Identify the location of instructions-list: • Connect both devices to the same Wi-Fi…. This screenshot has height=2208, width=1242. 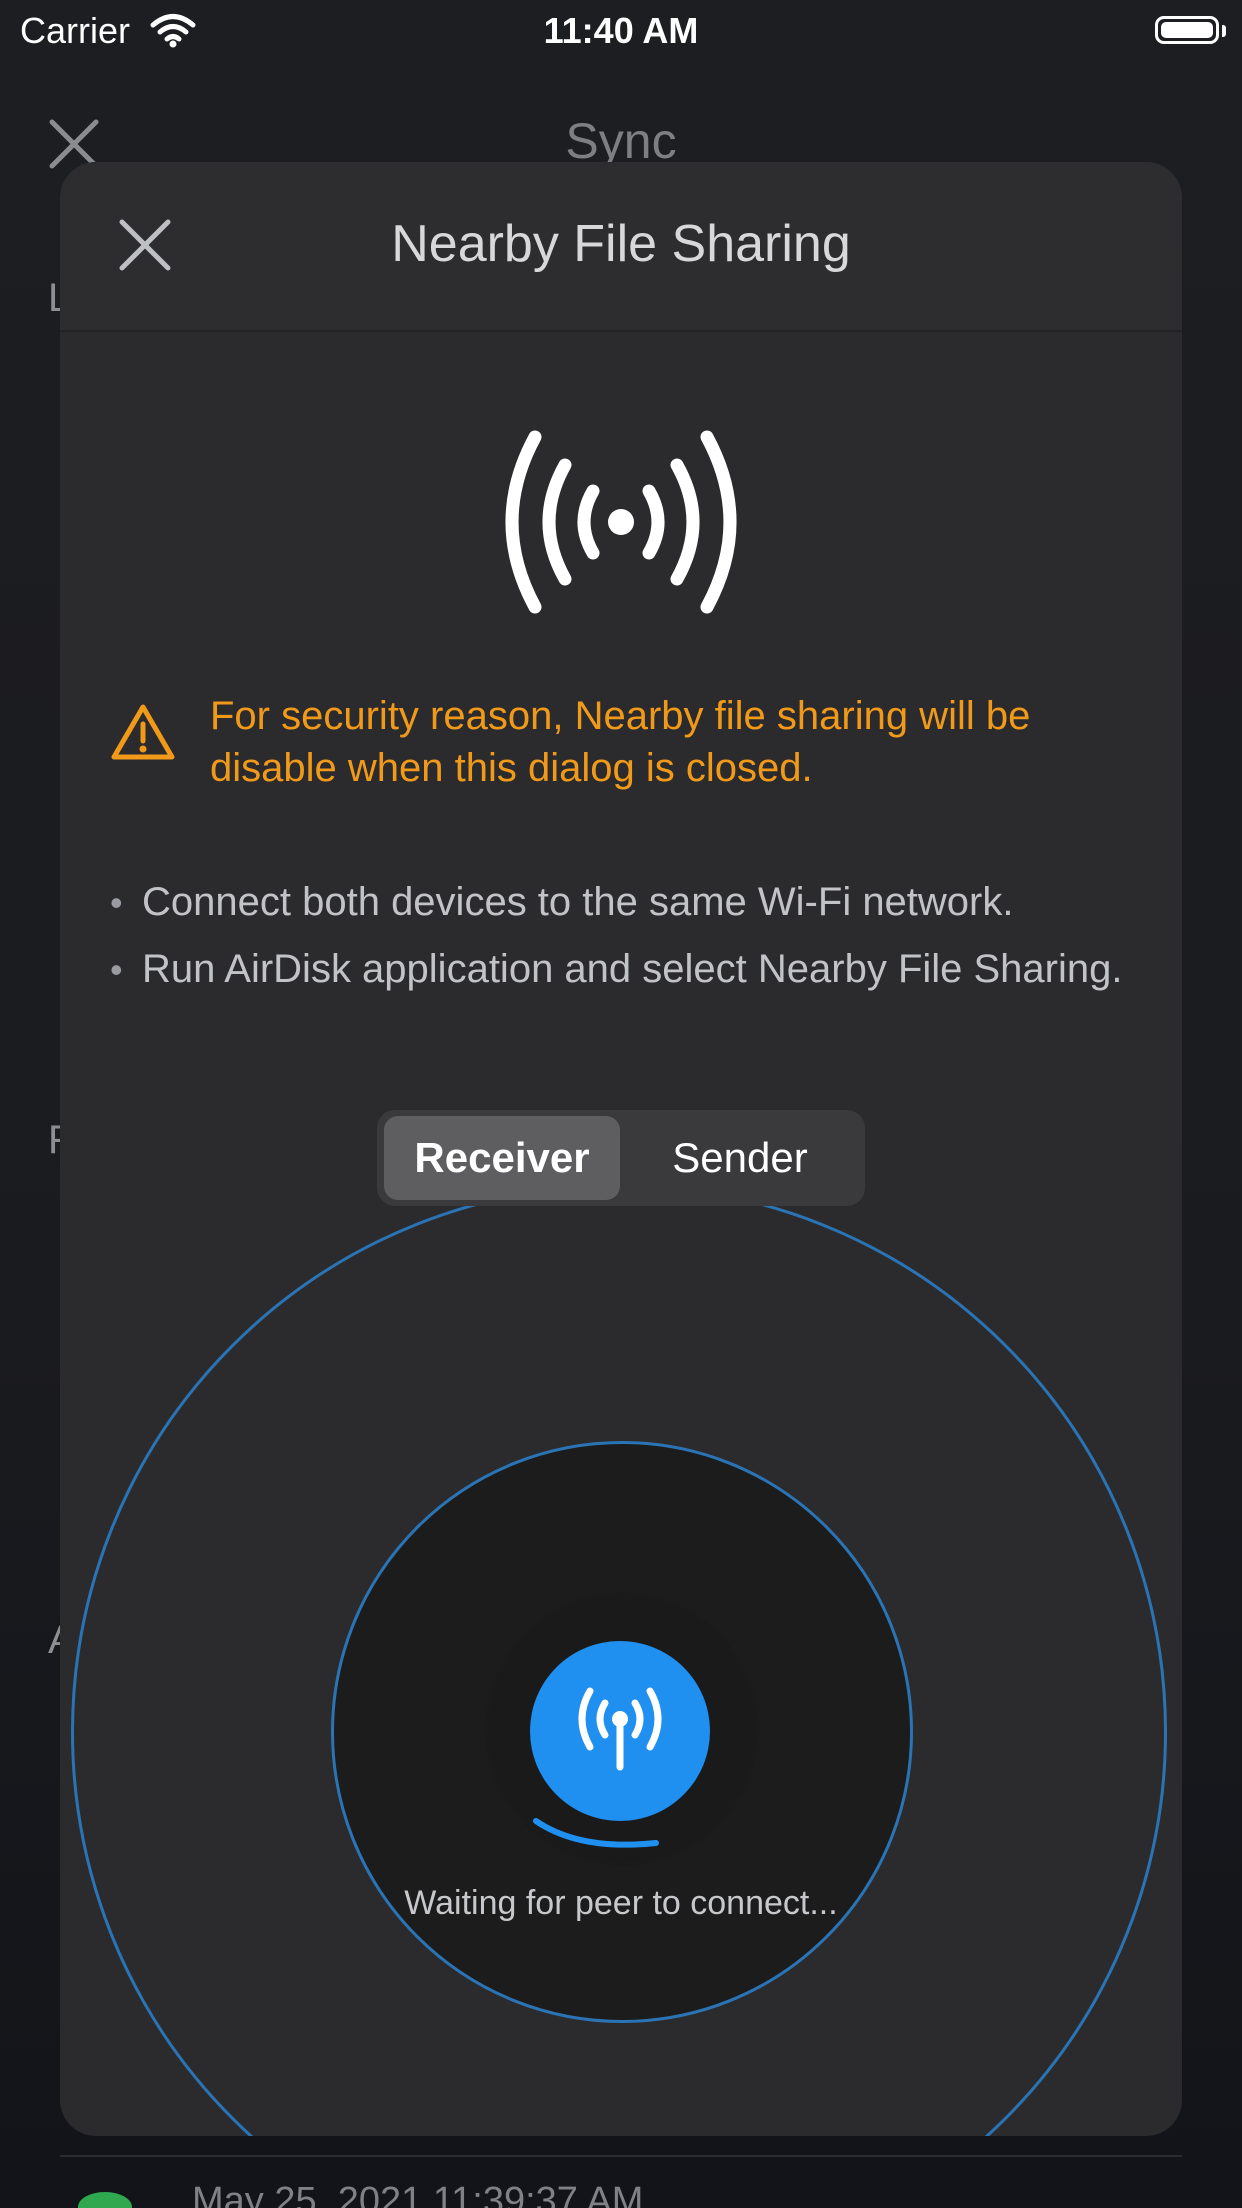
(640, 944).